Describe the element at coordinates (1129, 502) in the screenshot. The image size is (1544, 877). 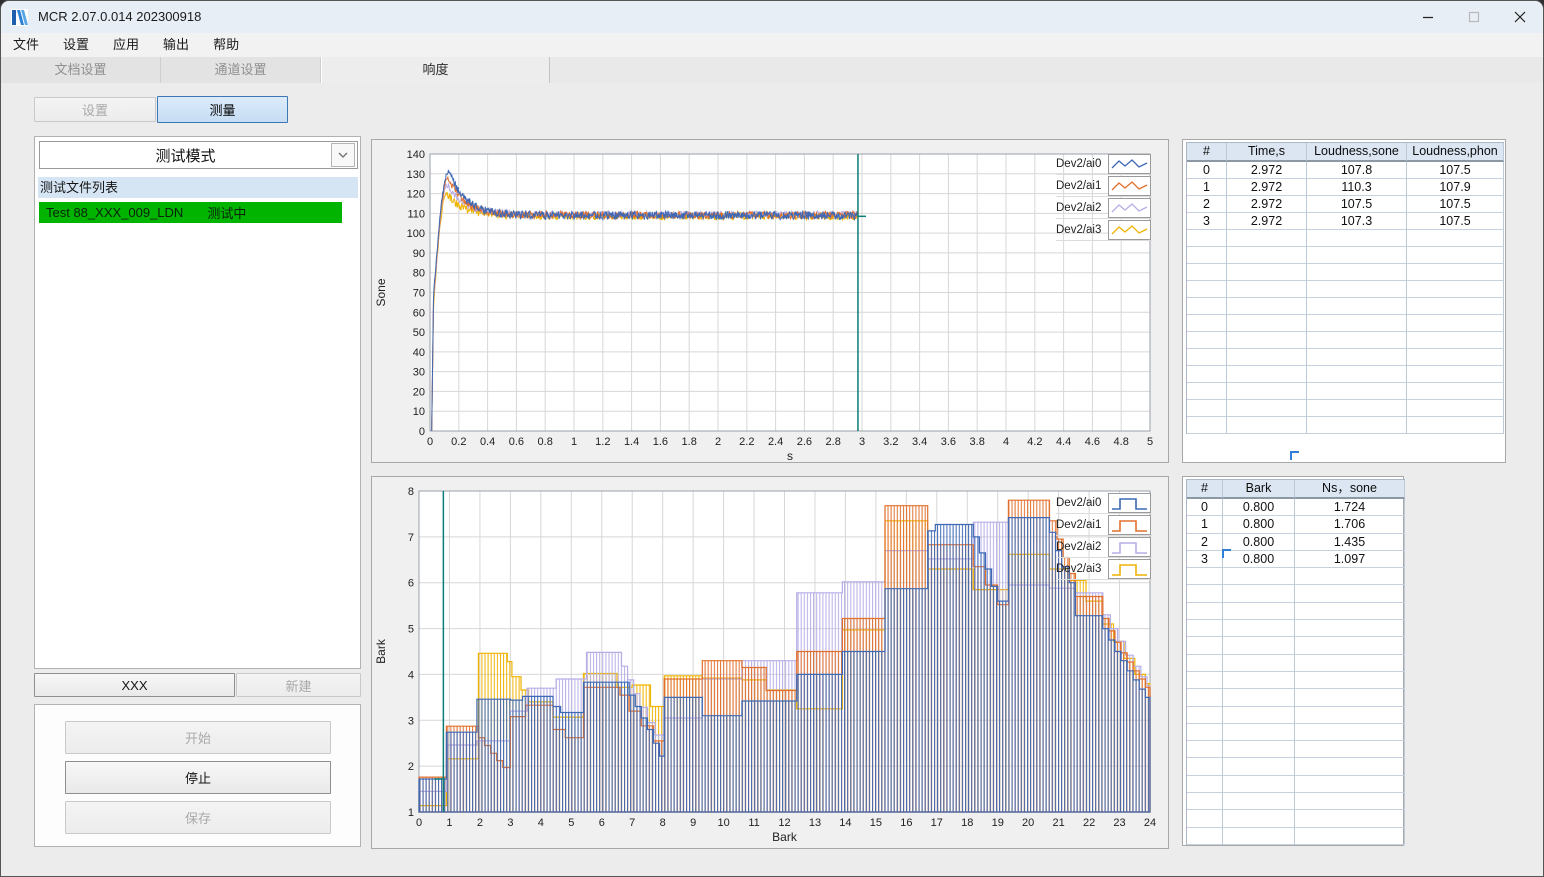
I see `step-series-icon` at that location.